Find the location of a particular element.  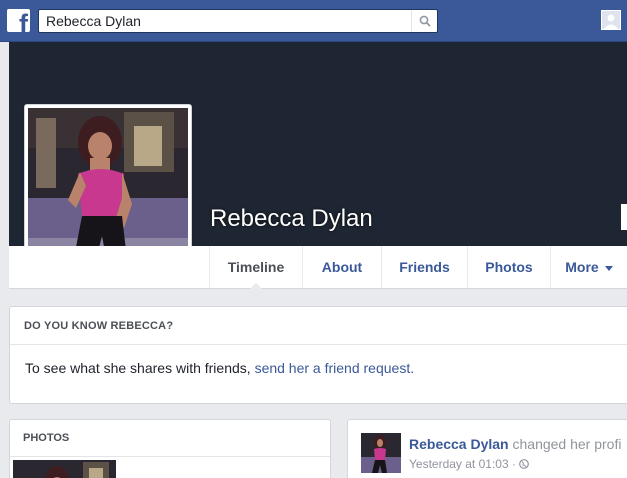

profile-nav: Timeline About Friends Photos More is located at coordinates (318, 267).